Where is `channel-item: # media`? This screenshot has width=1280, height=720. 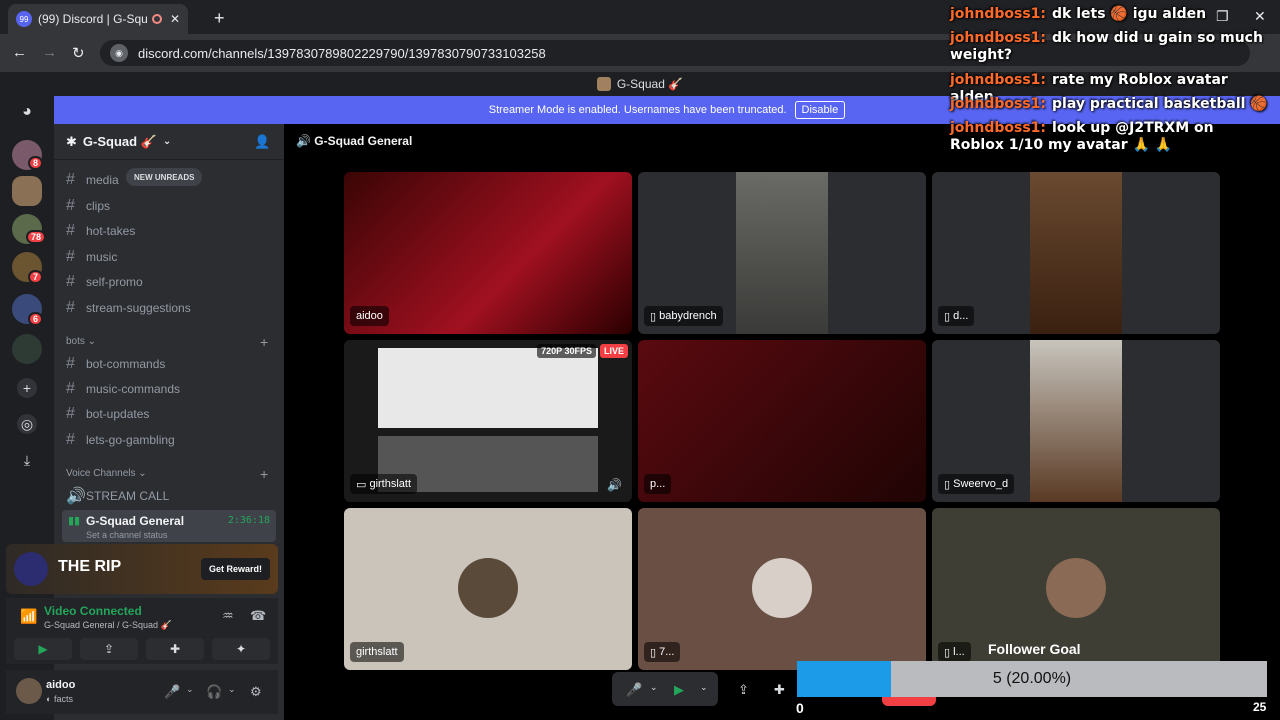
channel-item: # media is located at coordinates (169, 180).